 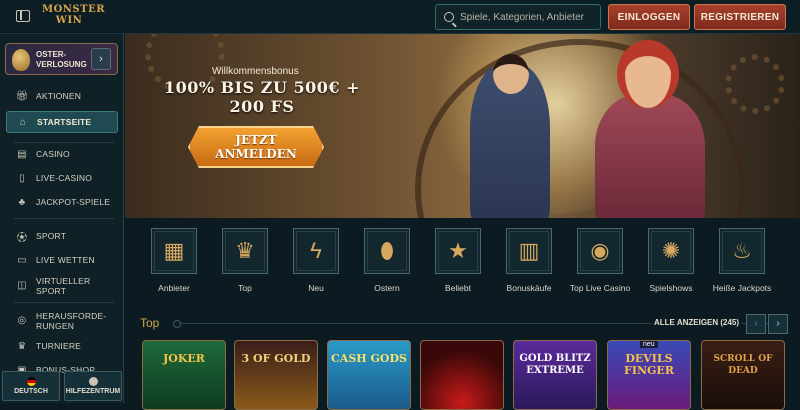 I want to click on sidebar-item-label: LIVE-CASINO, so click(x=64, y=178).